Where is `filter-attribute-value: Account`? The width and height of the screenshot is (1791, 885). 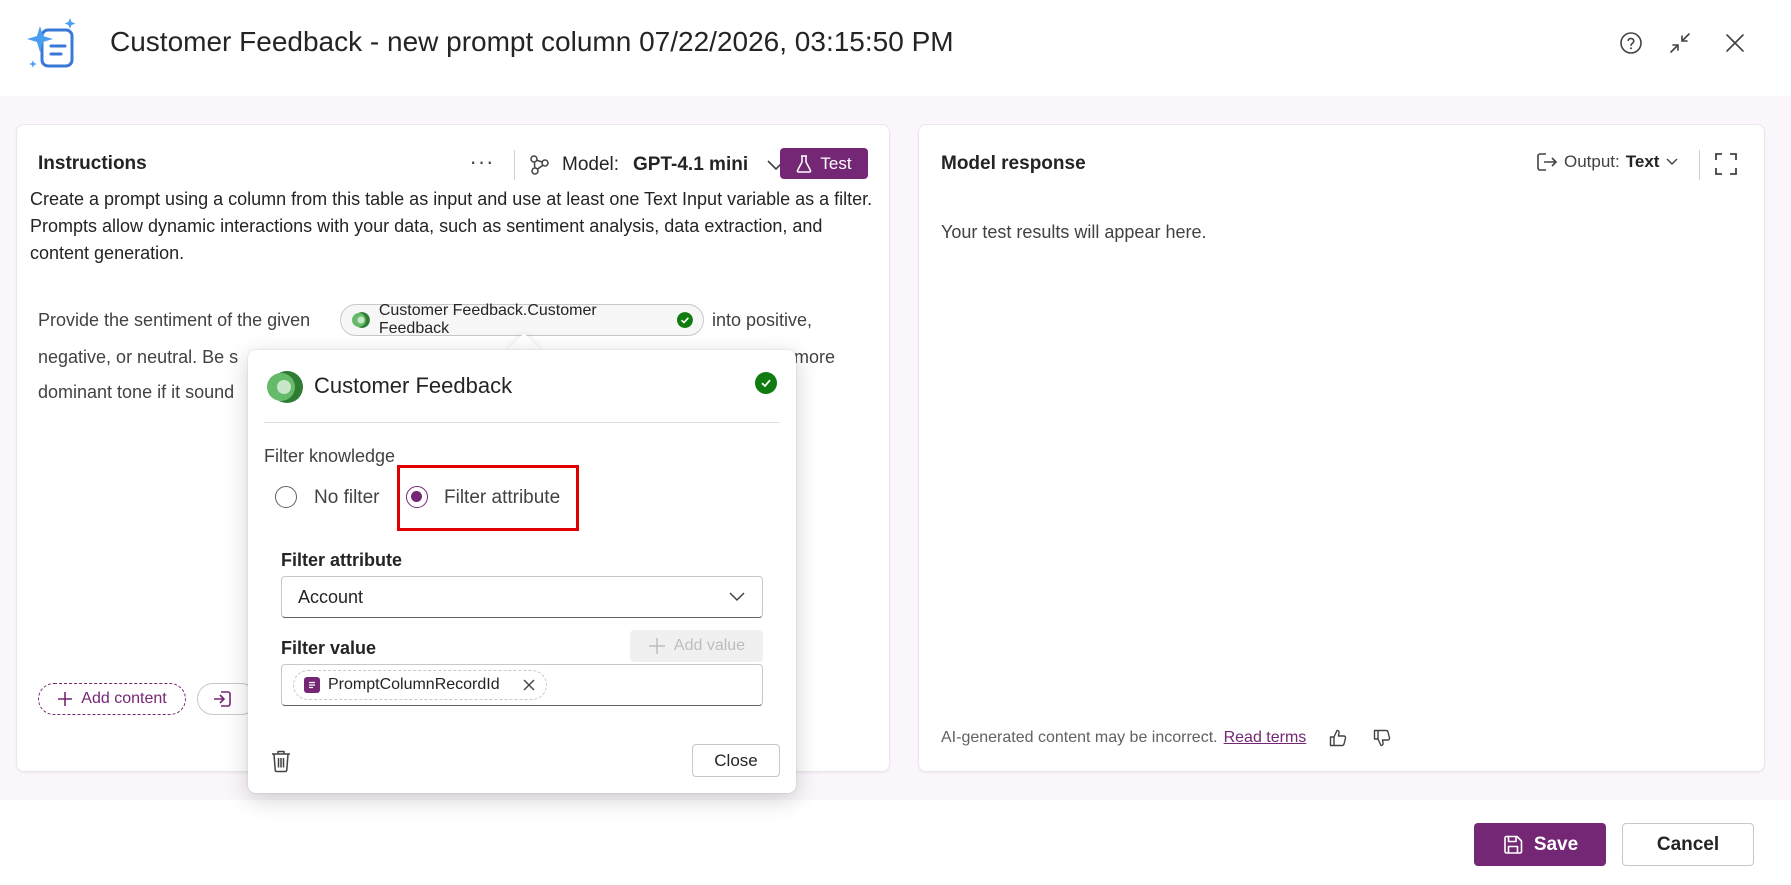 filter-attribute-value: Account is located at coordinates (331, 596).